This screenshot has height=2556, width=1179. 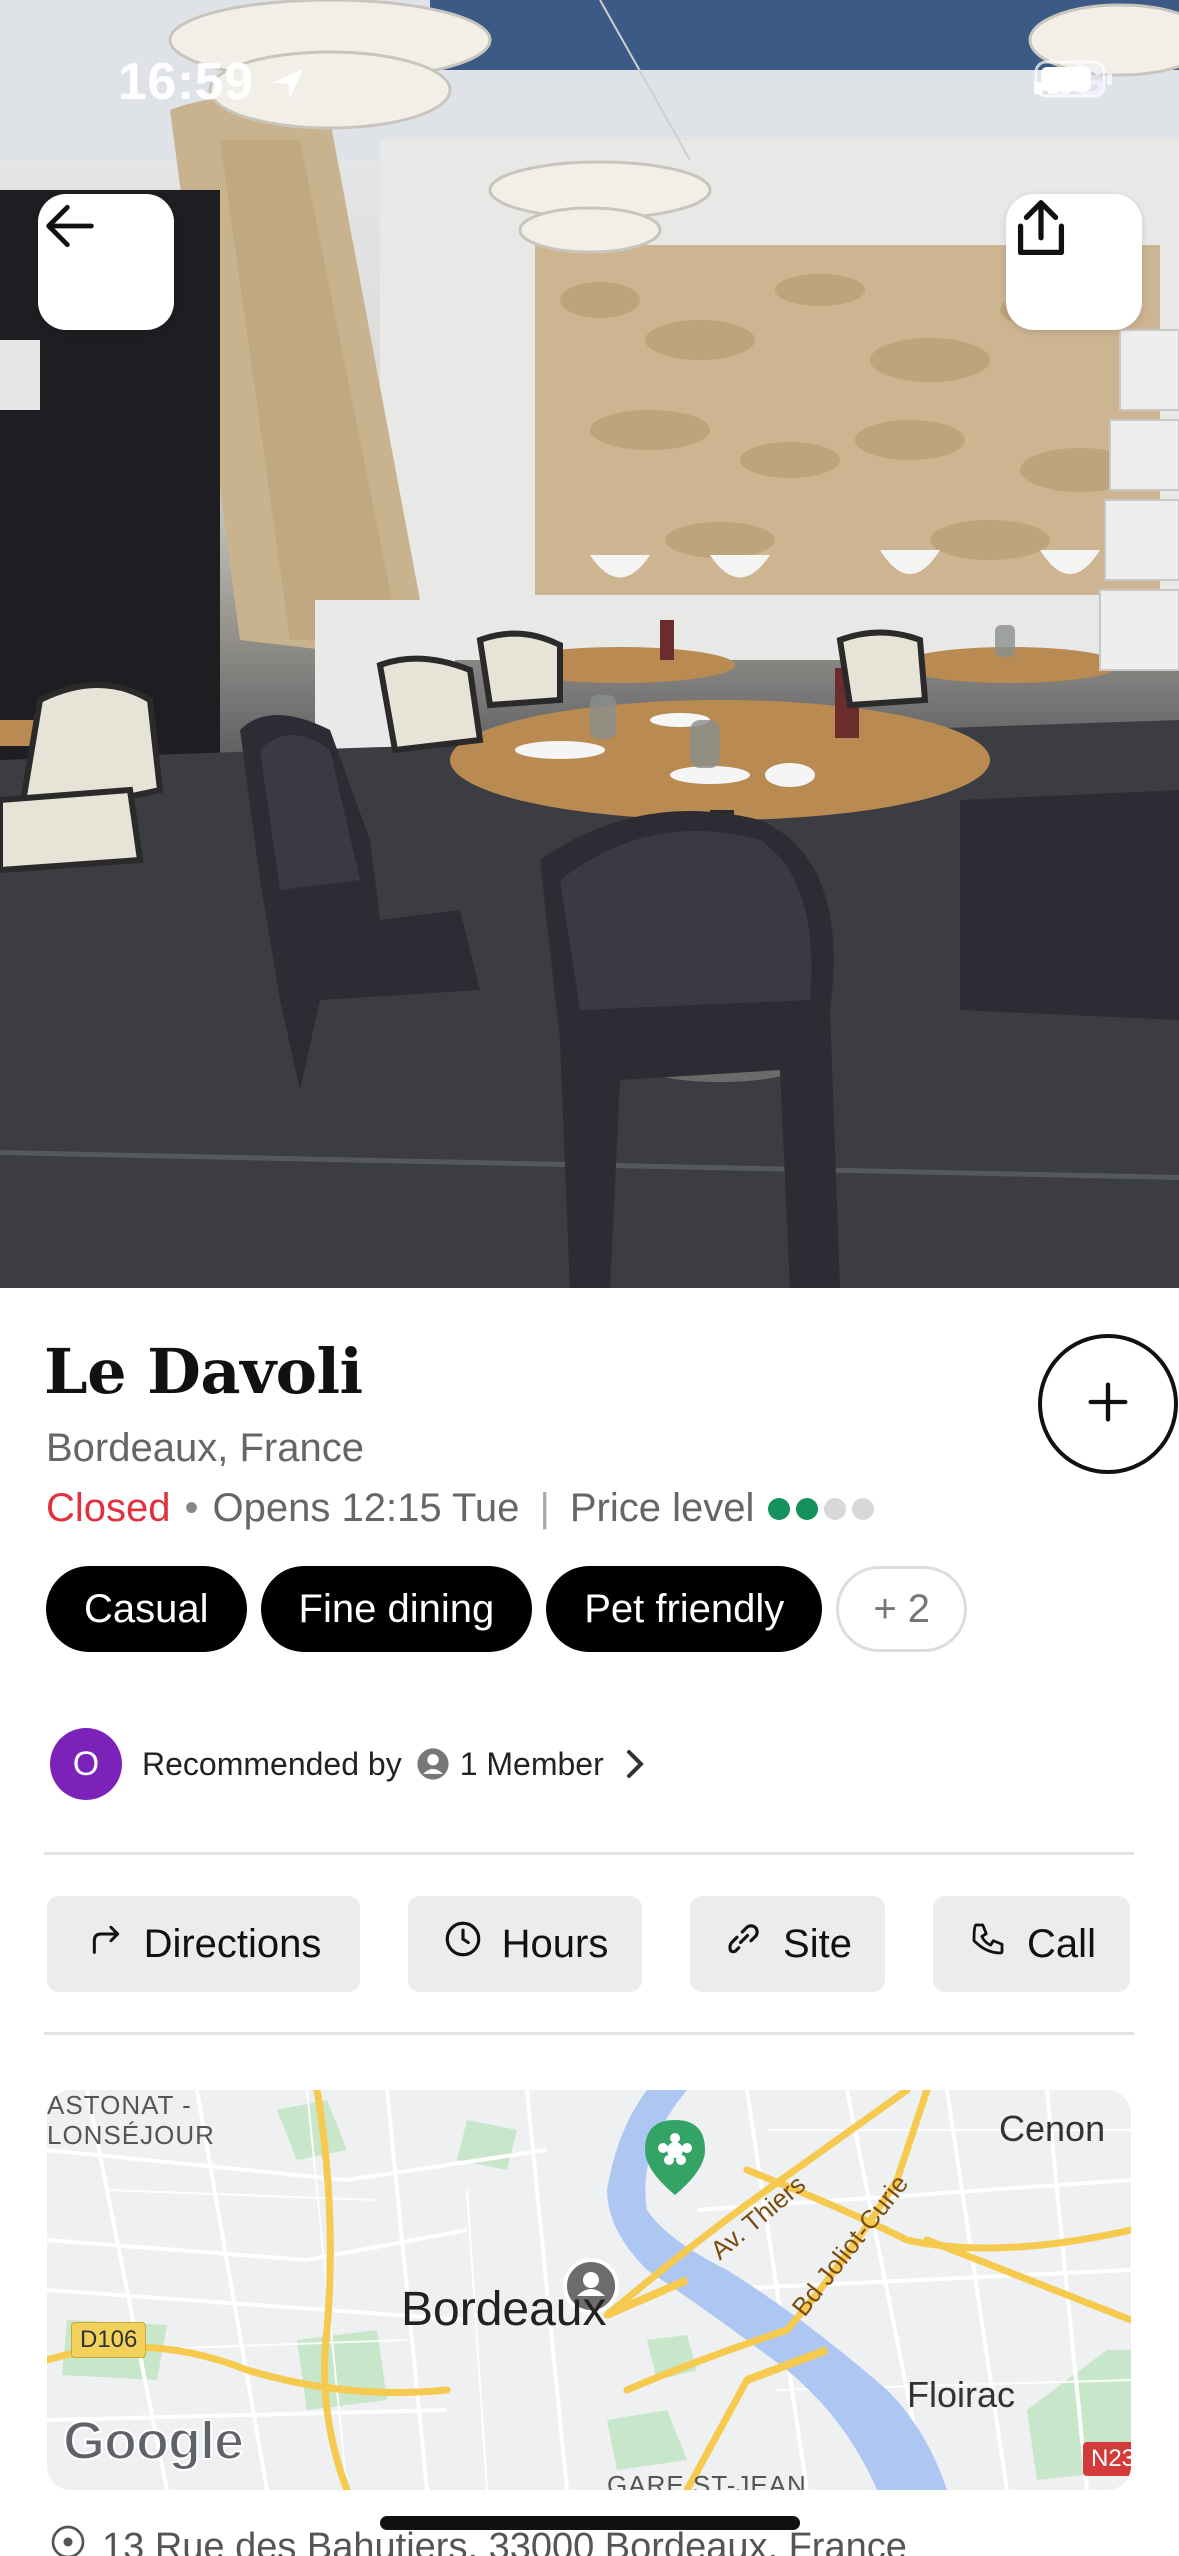 I want to click on member-count: 1 Member, so click(x=531, y=1763).